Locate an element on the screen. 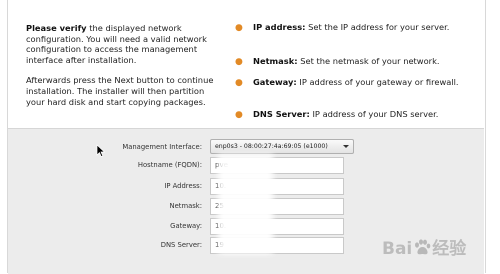 The width and height of the screenshot is (500, 274). bullet-term: DNS Server: is located at coordinates (281, 114).